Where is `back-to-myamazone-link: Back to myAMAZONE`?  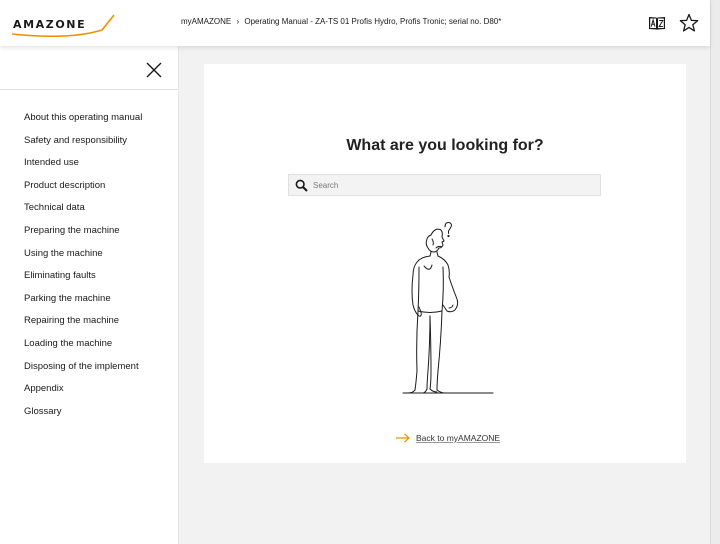 back-to-myamazone-link: Back to myAMAZONE is located at coordinates (448, 438).